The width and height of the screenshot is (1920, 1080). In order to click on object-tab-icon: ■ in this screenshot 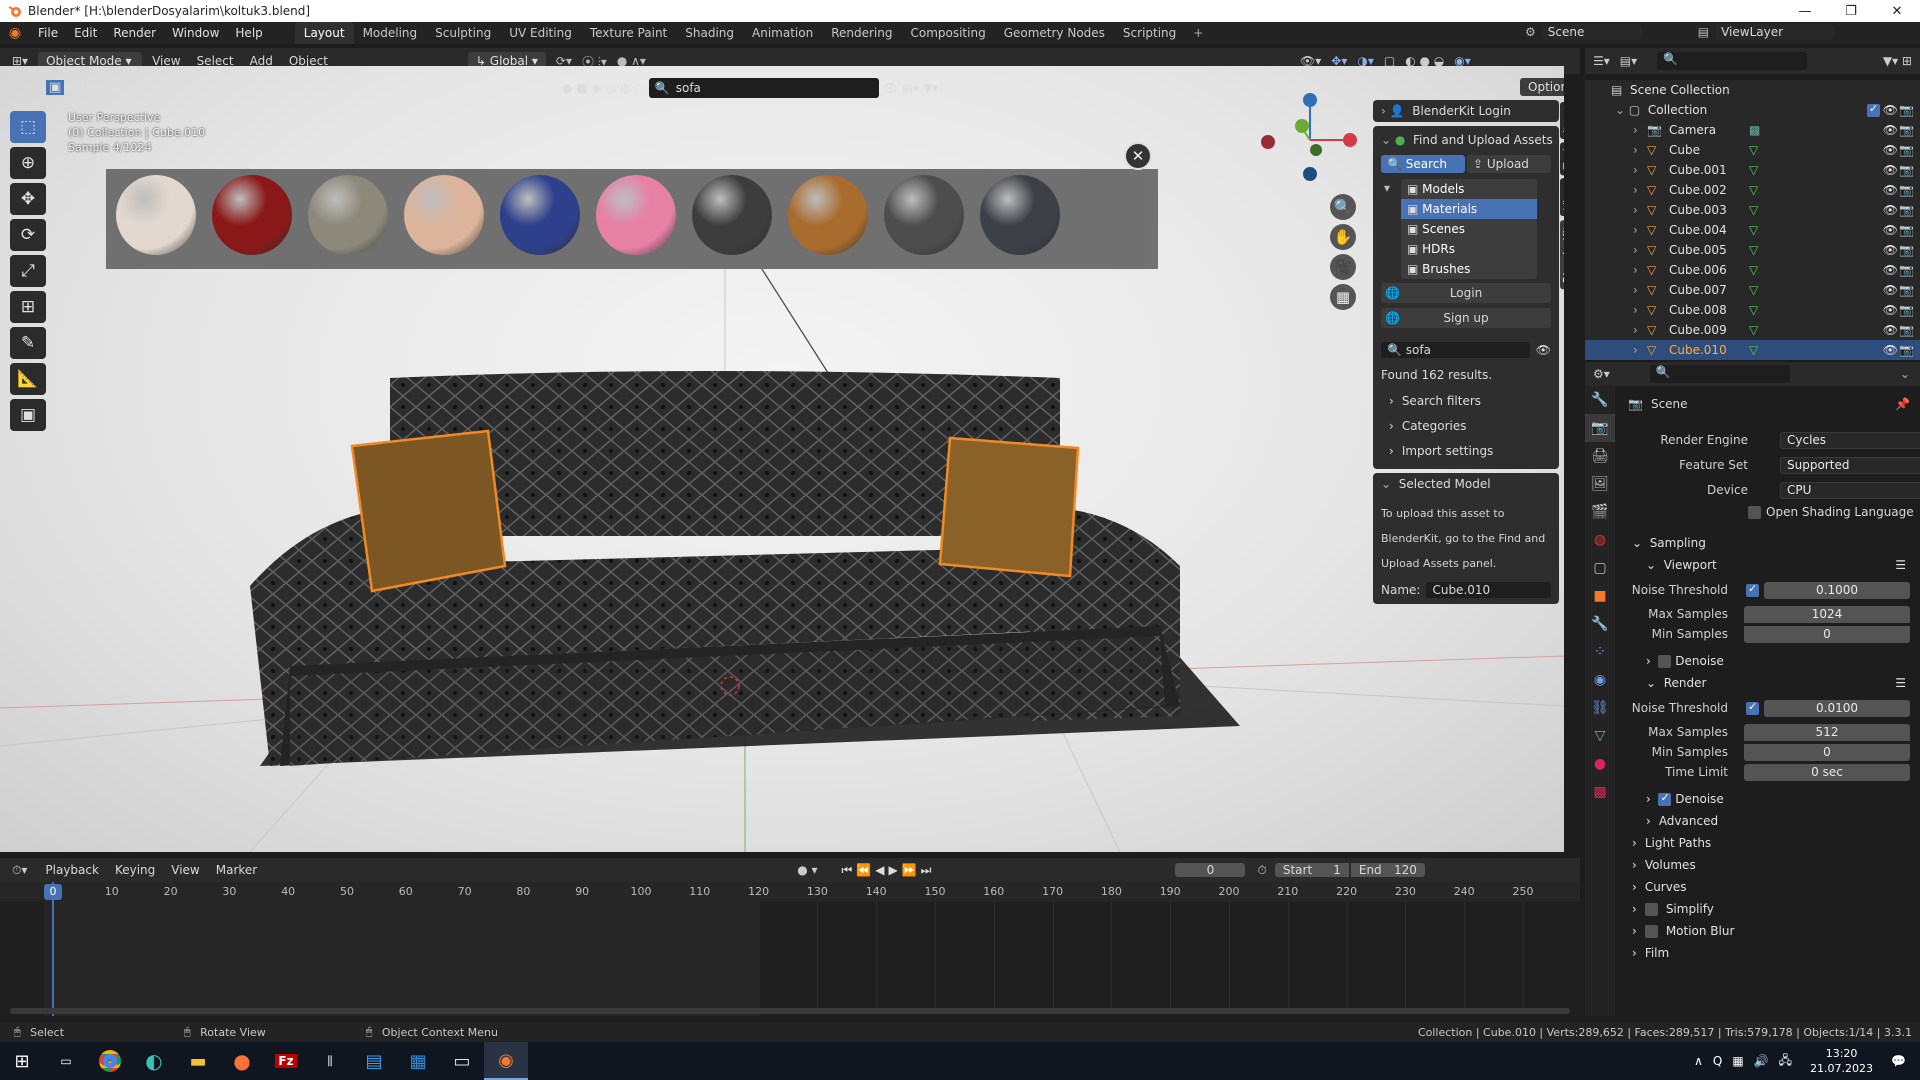, I will do `click(1600, 596)`.